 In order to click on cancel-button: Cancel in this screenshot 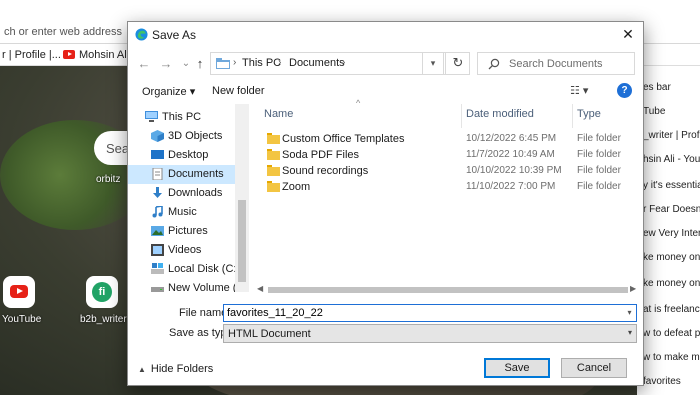, I will do `click(594, 368)`.